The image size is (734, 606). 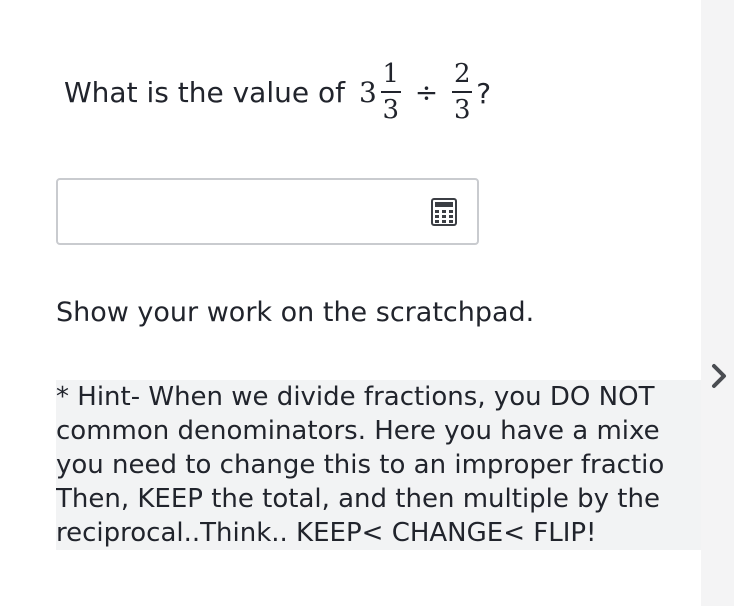 I want to click on fraction-one-third: 1 3, so click(x=390, y=92).